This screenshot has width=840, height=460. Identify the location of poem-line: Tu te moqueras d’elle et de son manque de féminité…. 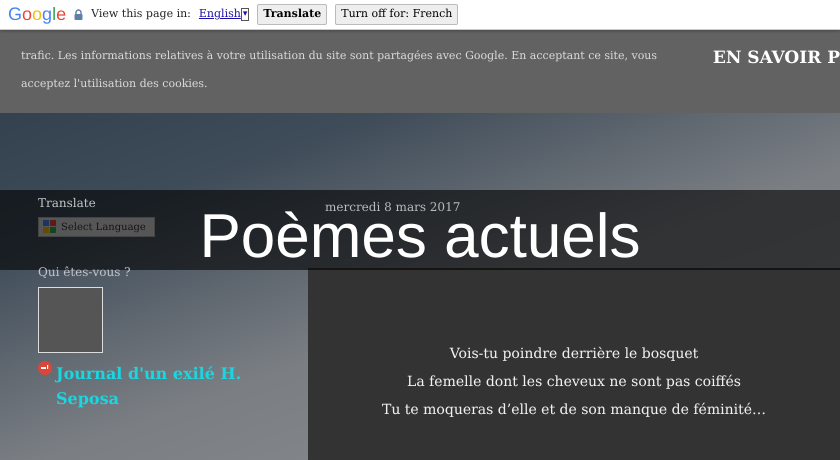
(573, 410).